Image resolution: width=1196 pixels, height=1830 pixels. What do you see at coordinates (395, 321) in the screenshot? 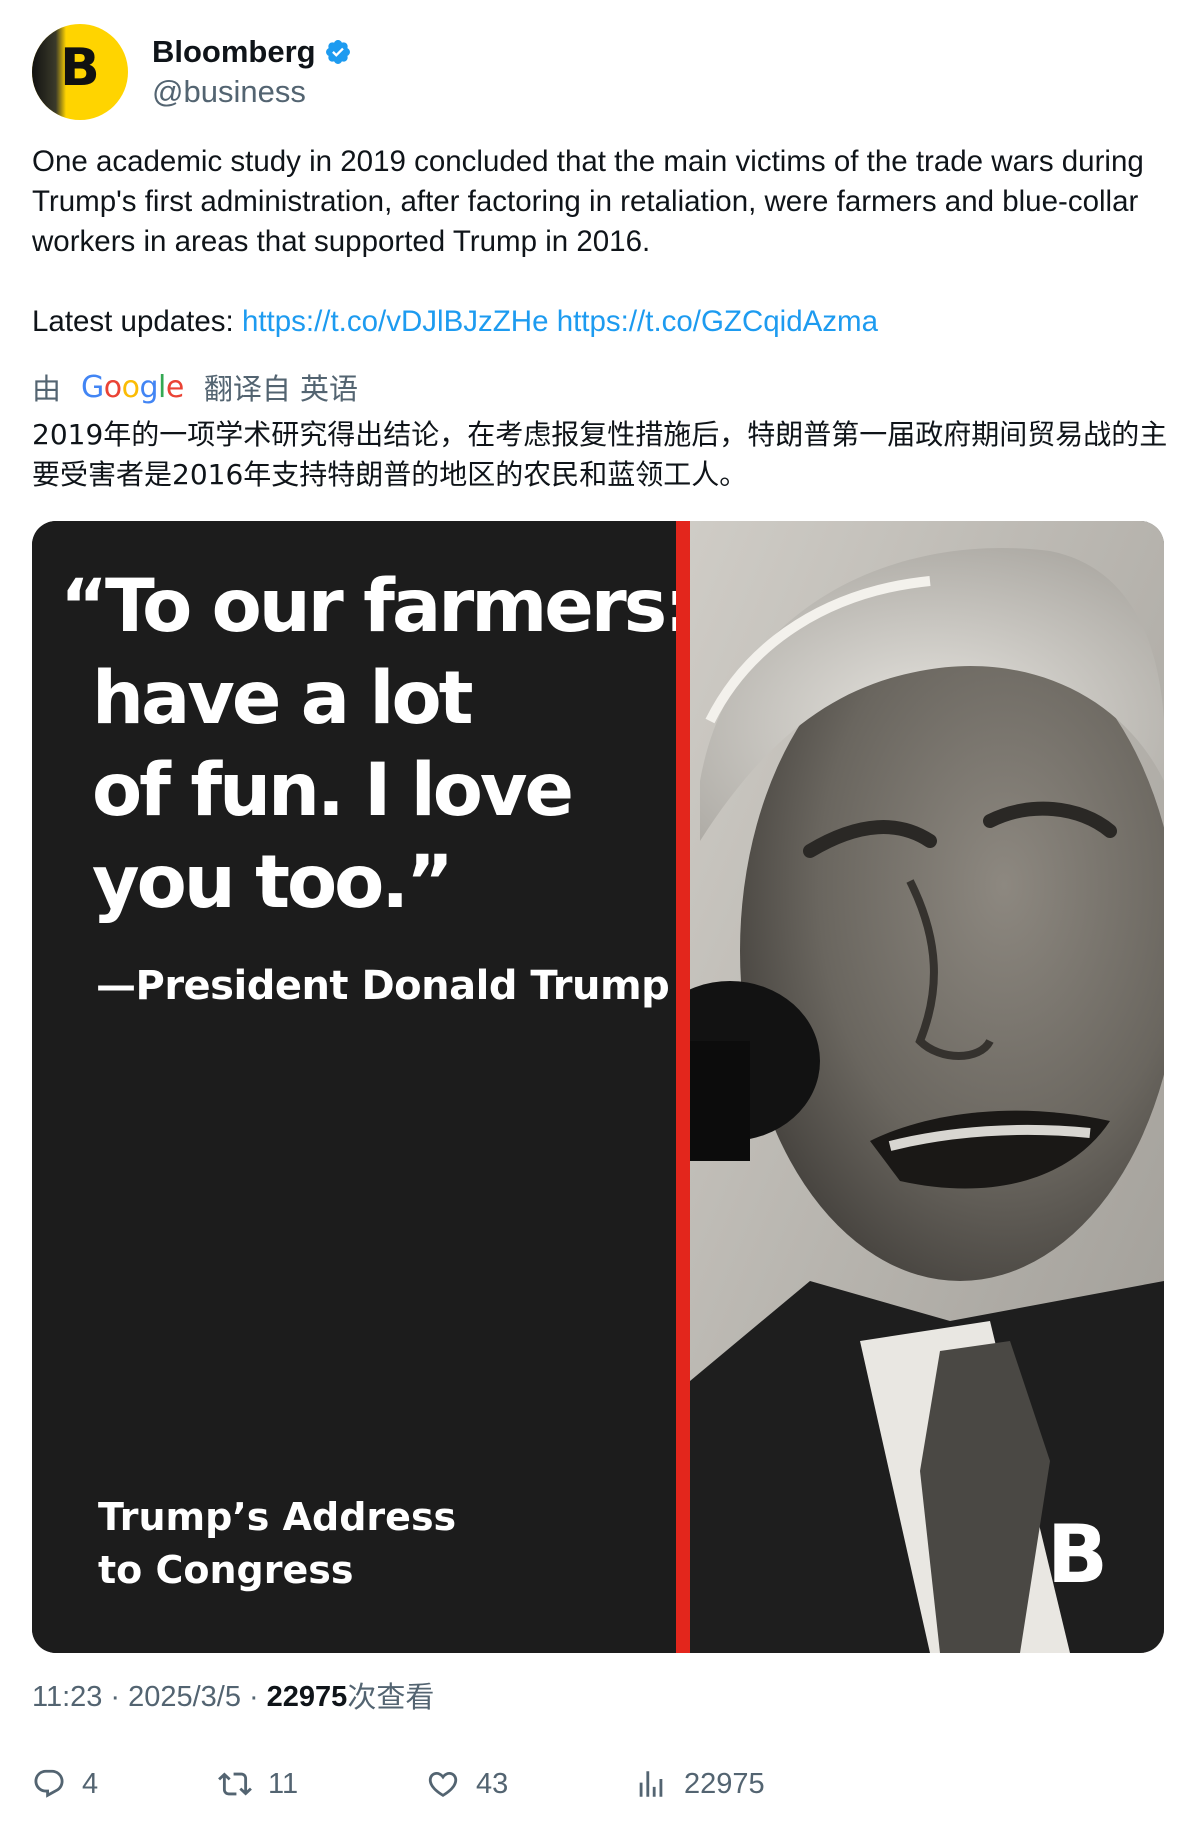
I see `tweet-link-1: https://t.co/vDJlBJzZHe` at bounding box center [395, 321].